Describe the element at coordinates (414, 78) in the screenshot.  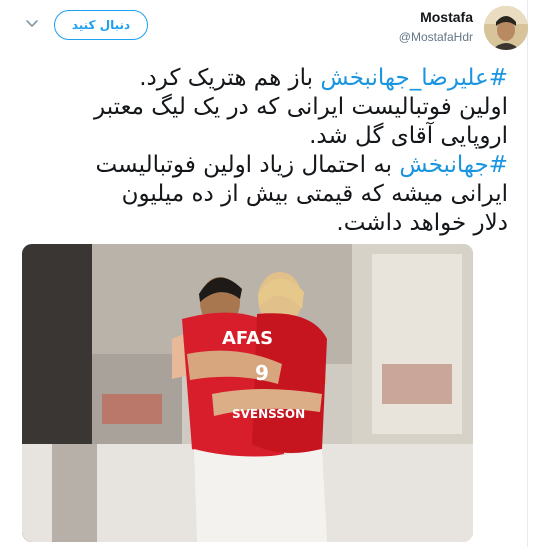
I see `hashtag-link: #علیرضا_جهانبخش` at that location.